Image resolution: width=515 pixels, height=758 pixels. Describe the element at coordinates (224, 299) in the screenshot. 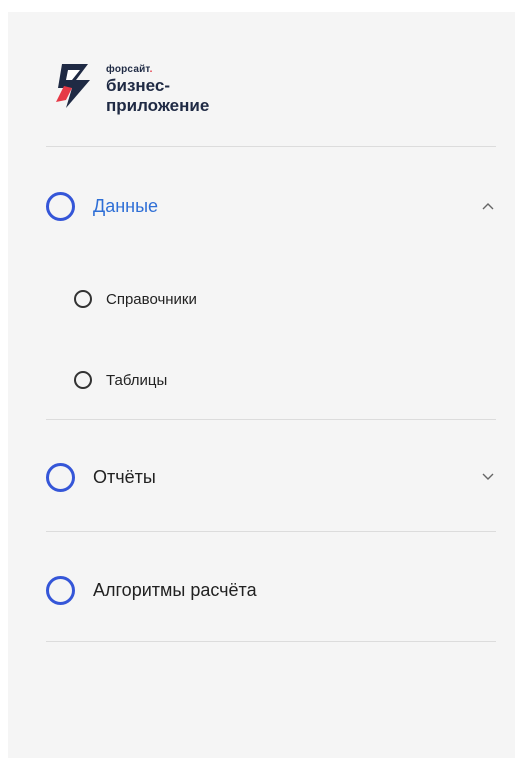

I see `nav-subitem-dictionaries: Справочники` at that location.